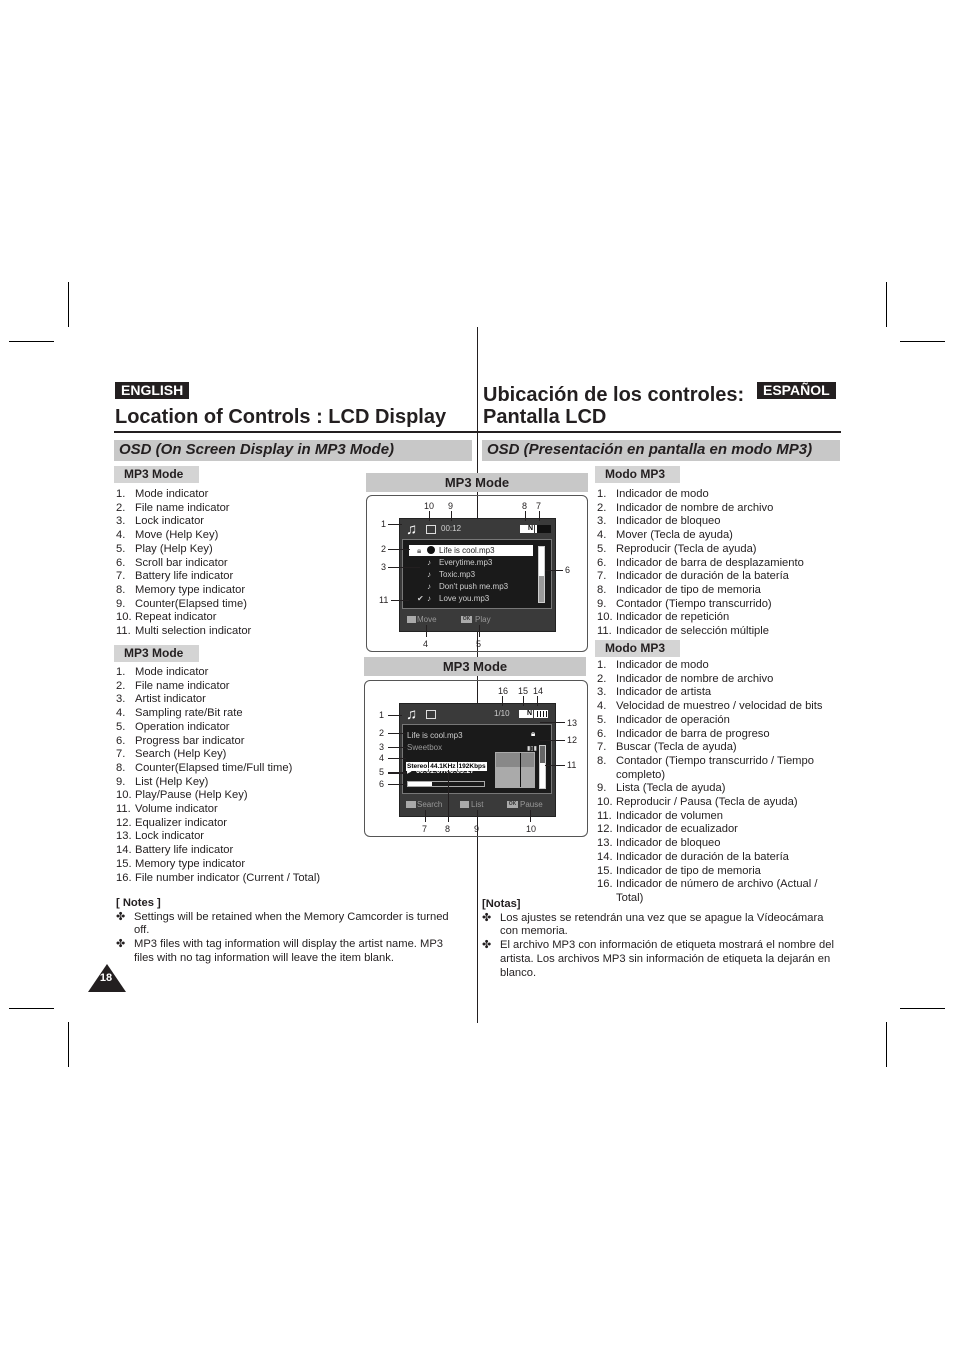  I want to click on counter: 00:01:07/00:03:27, so click(445, 771).